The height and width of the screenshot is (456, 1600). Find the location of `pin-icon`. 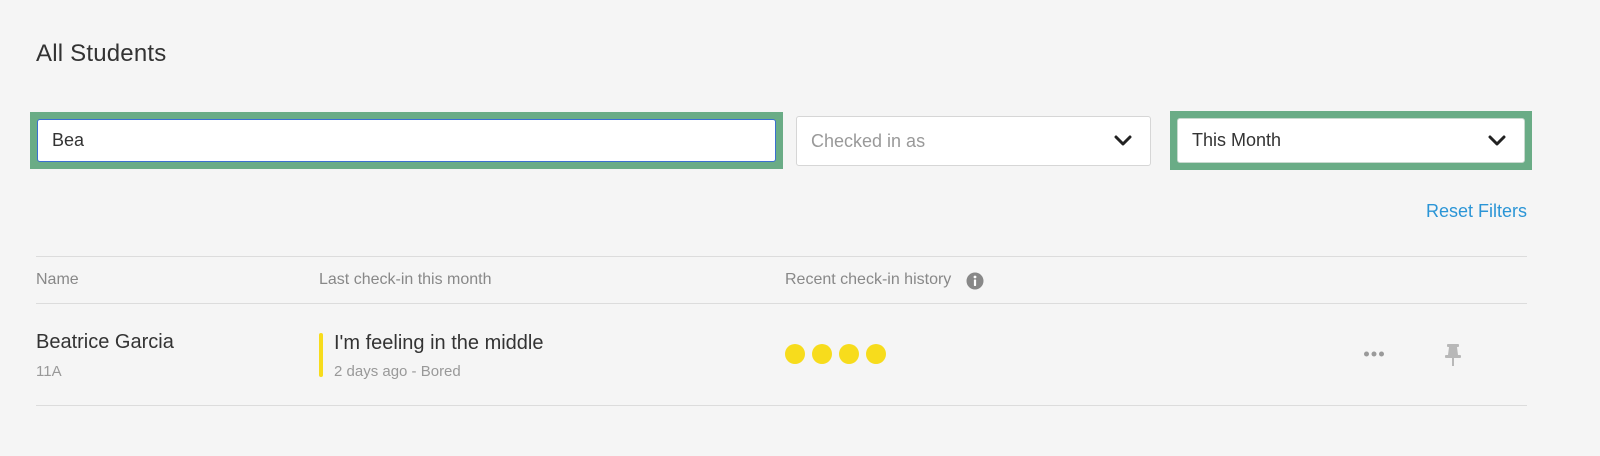

pin-icon is located at coordinates (1453, 355).